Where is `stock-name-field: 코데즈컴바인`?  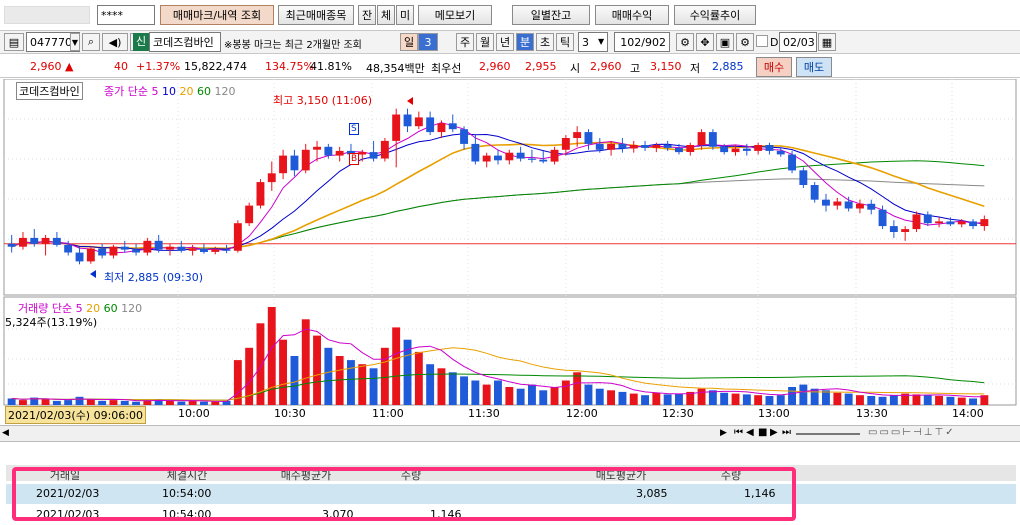 stock-name-field: 코데즈컴바인 is located at coordinates (185, 42).